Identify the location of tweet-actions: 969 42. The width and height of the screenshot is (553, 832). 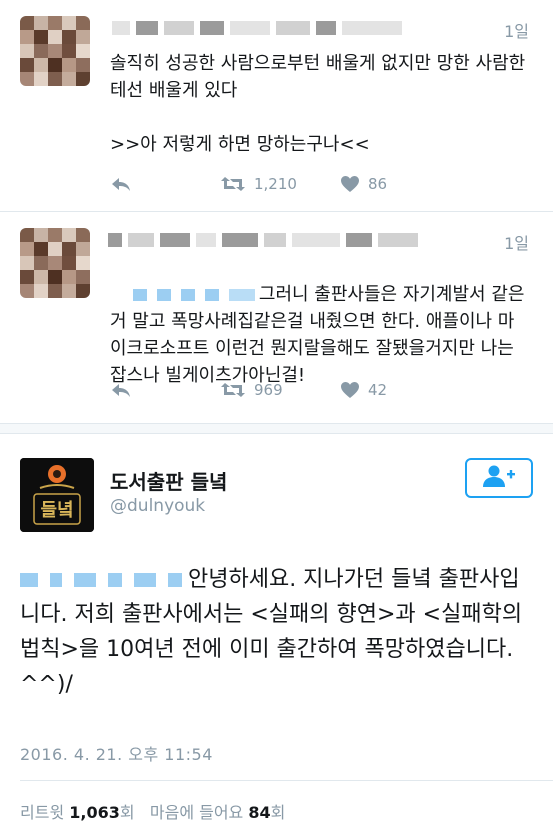
(248, 390).